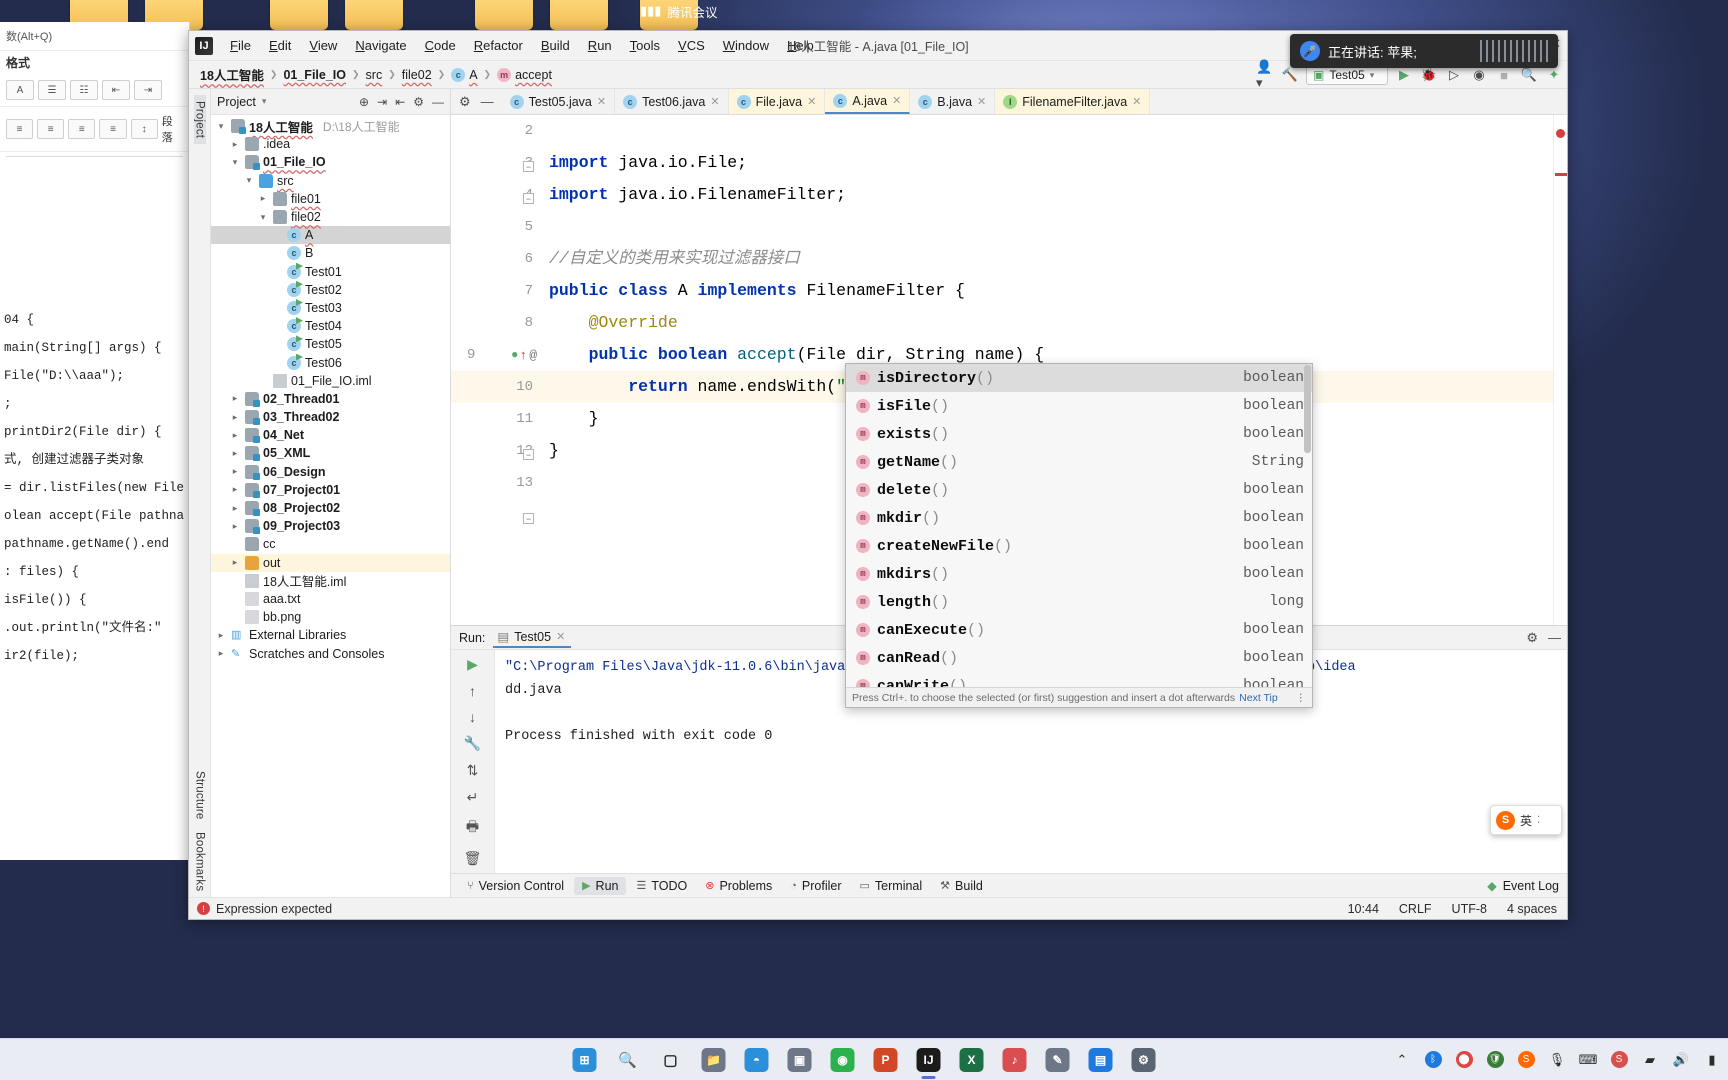  Describe the element at coordinates (1464, 1060) in the screenshot. I see `tray-network-icon: ⬤` at that location.